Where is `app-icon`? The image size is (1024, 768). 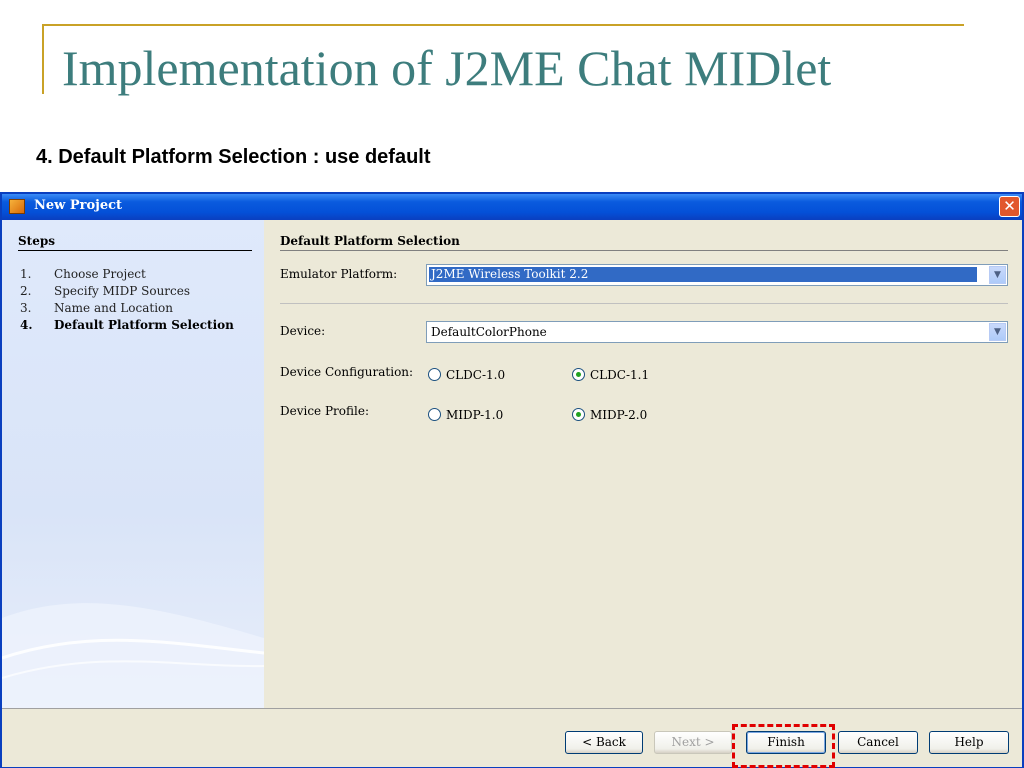 app-icon is located at coordinates (17, 206).